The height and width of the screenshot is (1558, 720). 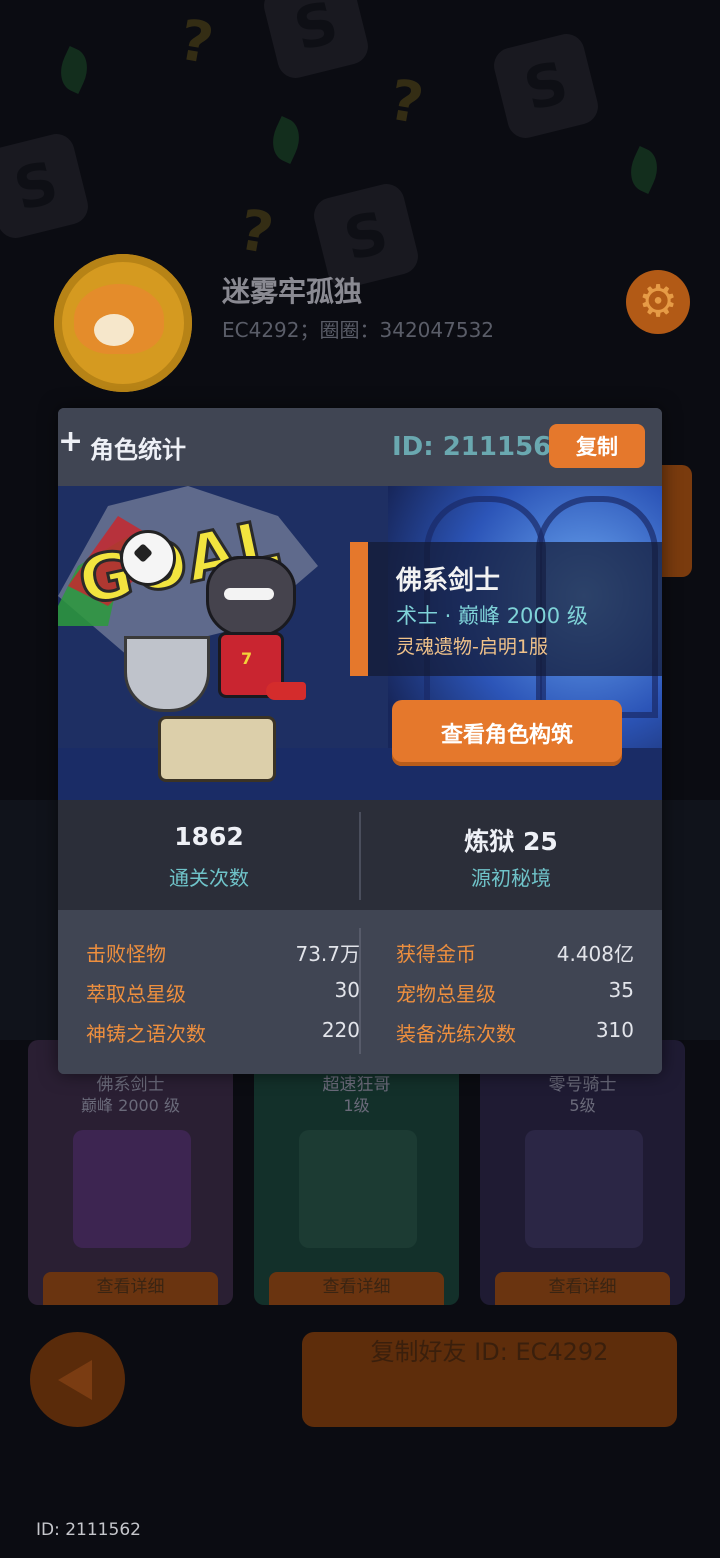 What do you see at coordinates (209, 878) in the screenshot?
I see `stat-label: 通关次数` at bounding box center [209, 878].